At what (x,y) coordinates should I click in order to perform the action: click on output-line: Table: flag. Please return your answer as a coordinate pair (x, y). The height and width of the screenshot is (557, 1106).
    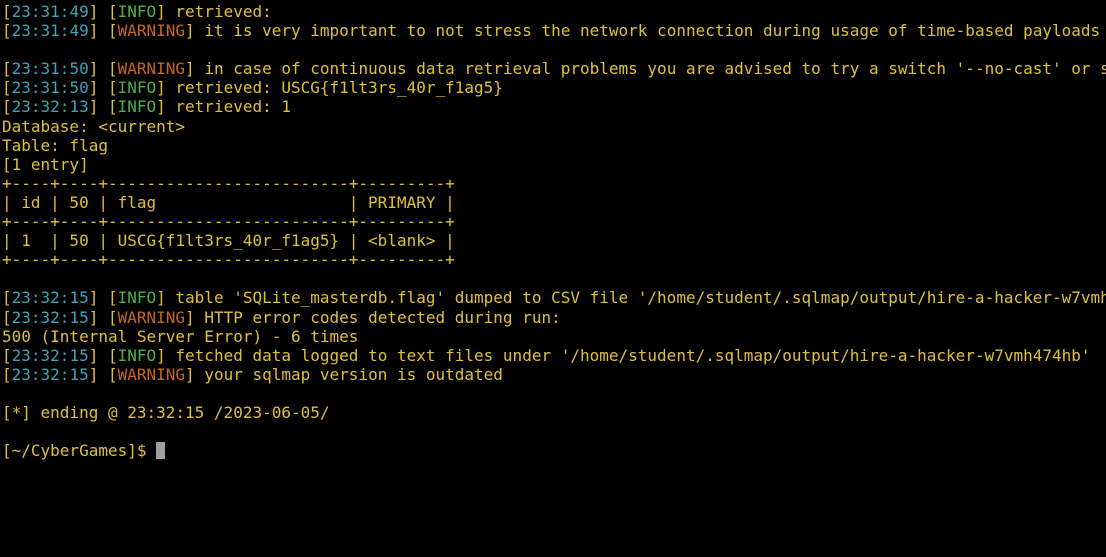
    Looking at the image, I should click on (554, 145).